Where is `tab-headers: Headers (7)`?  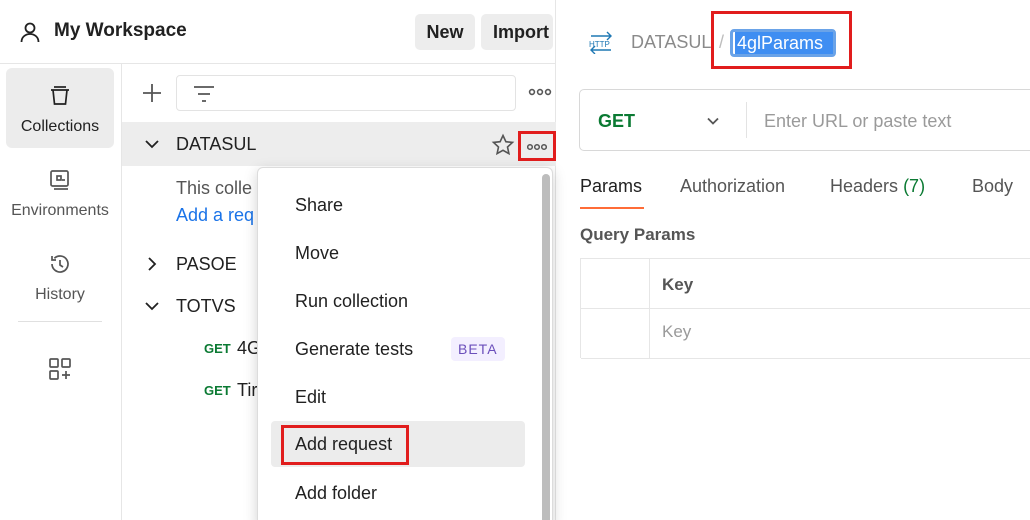 tab-headers: Headers (7) is located at coordinates (877, 186).